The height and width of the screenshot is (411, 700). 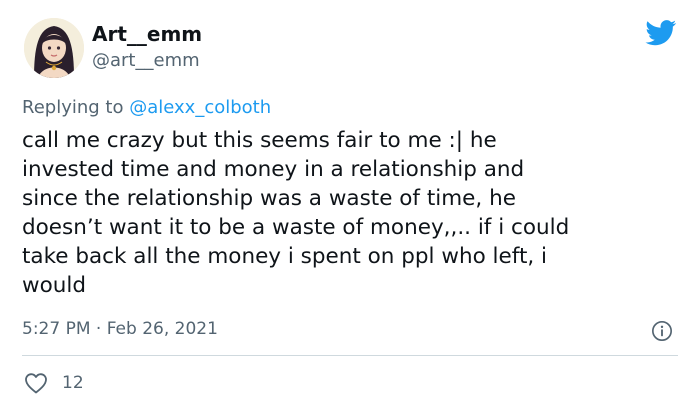 What do you see at coordinates (54, 383) in the screenshot?
I see `like-button: 12` at bounding box center [54, 383].